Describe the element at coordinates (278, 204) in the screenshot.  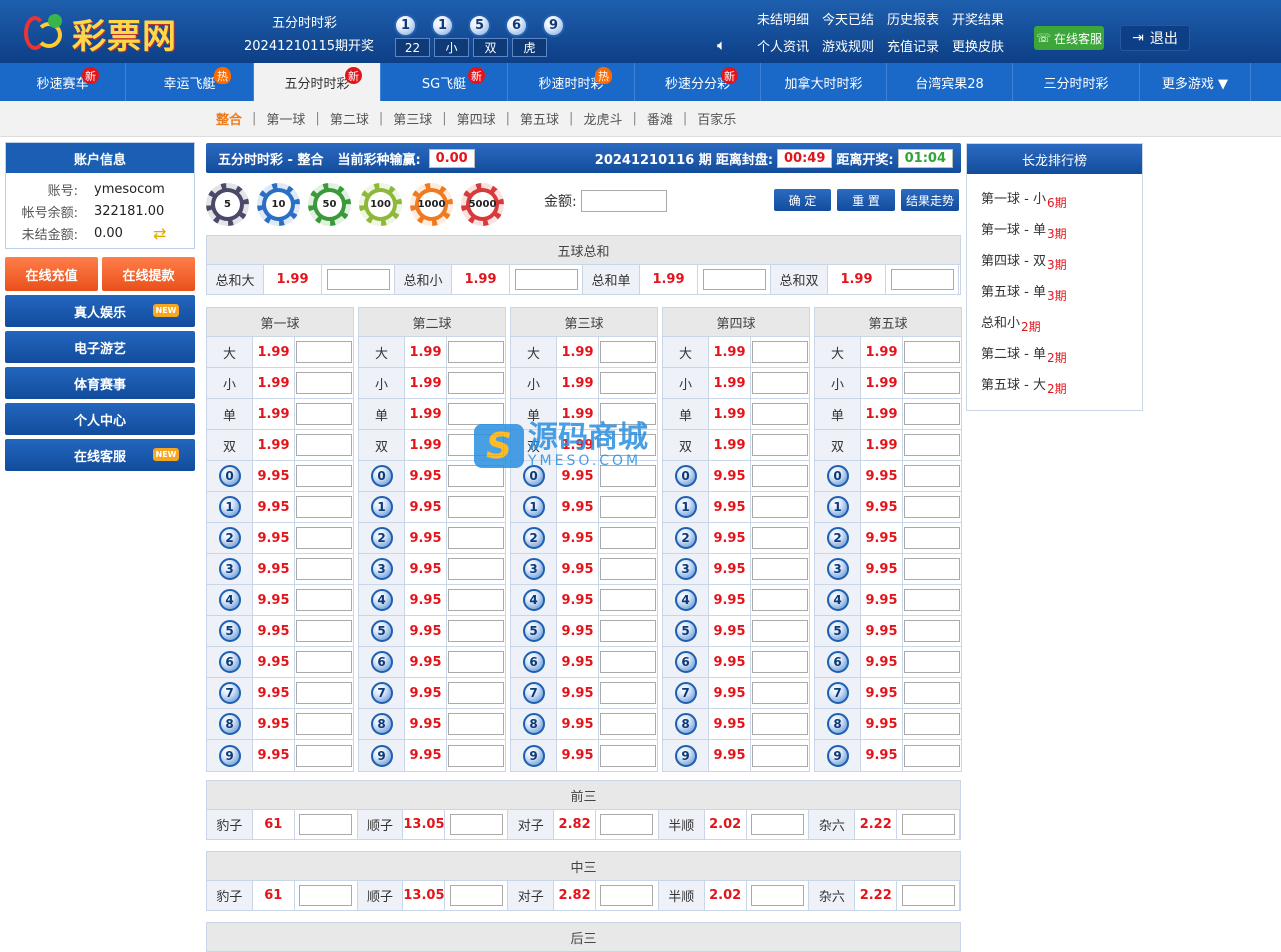
I see `chip-10: 10` at that location.